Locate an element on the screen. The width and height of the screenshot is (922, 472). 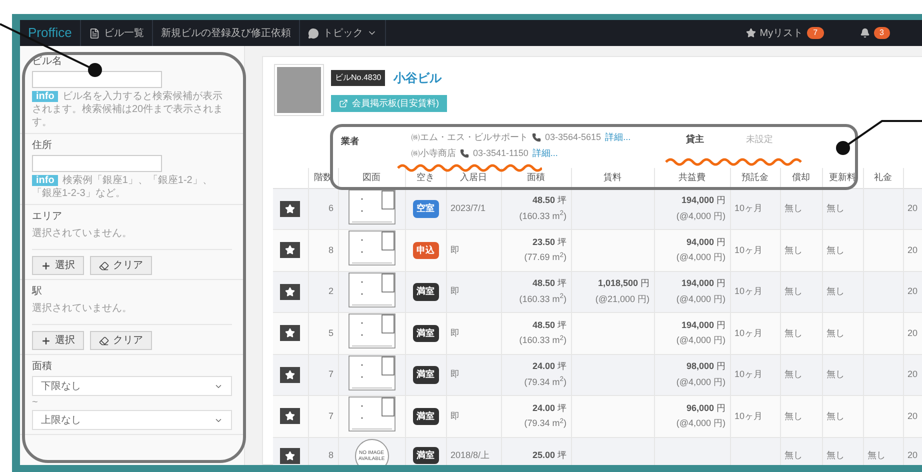
select-field: 上限なし is located at coordinates (132, 420).